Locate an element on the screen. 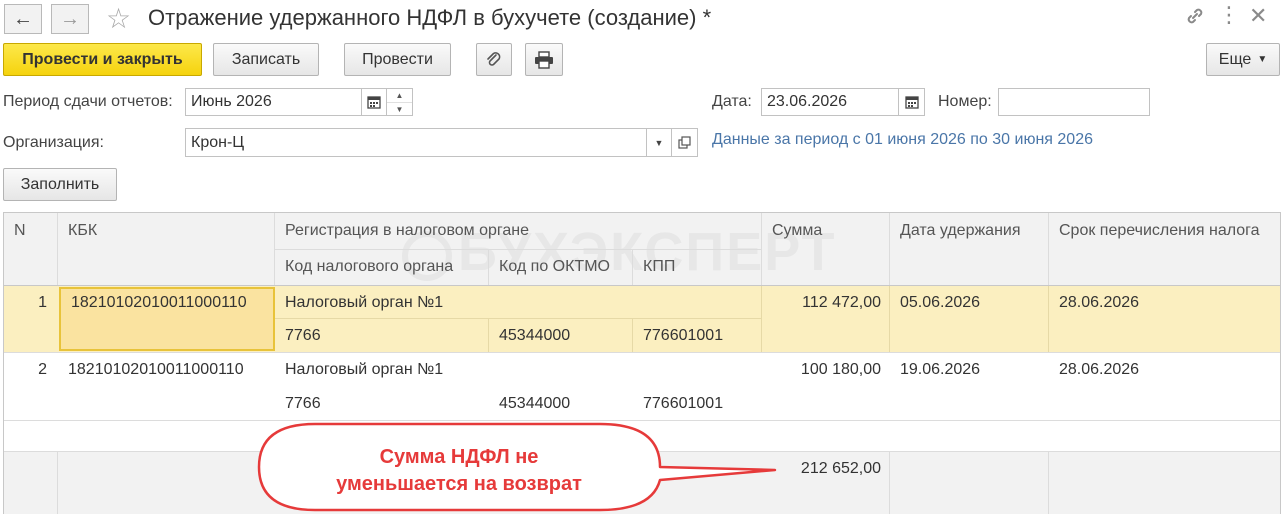  fill-button: Заполнить is located at coordinates (60, 184).